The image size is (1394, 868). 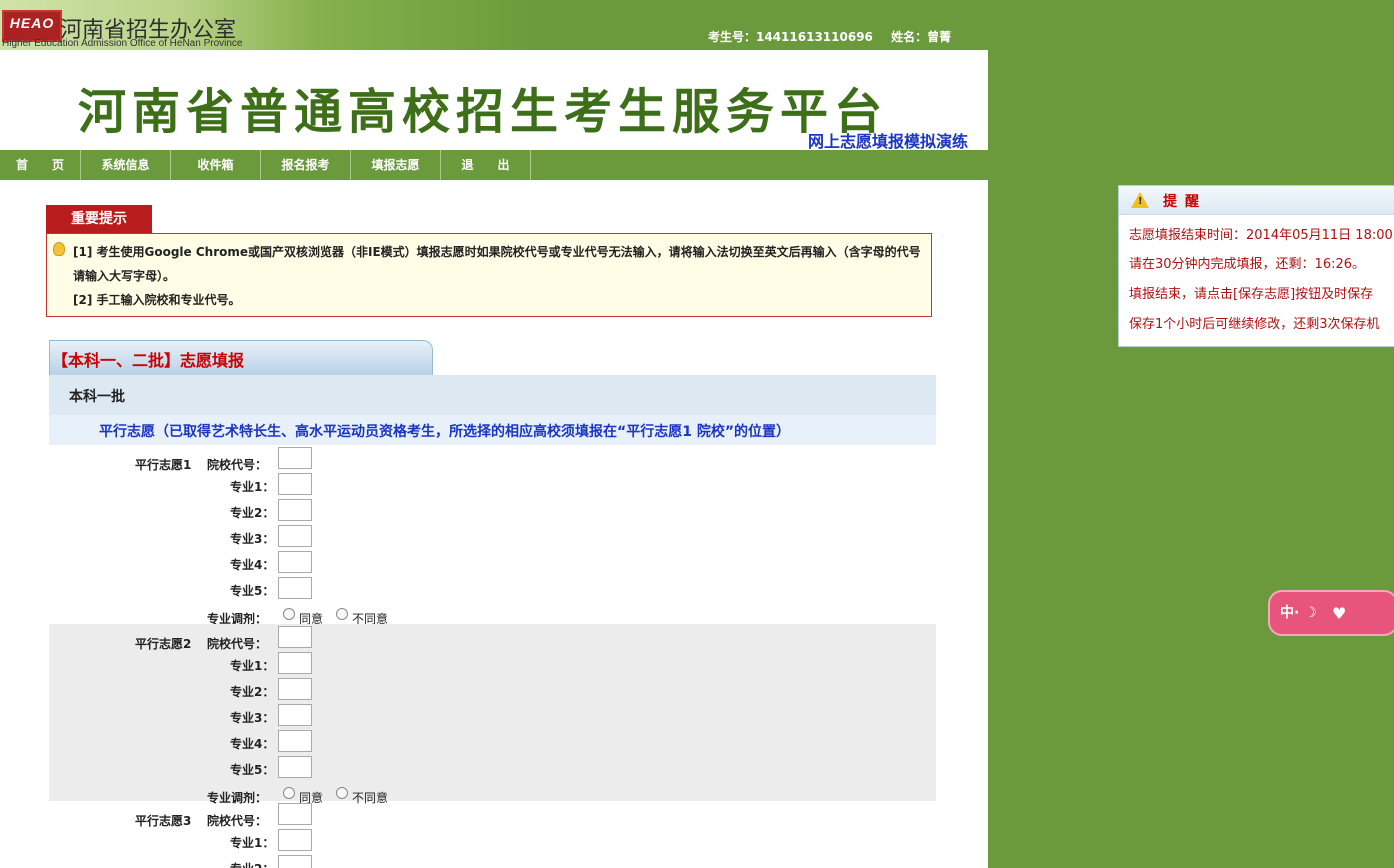 What do you see at coordinates (99, 219) in the screenshot?
I see `notice-tab: 重要提示` at bounding box center [99, 219].